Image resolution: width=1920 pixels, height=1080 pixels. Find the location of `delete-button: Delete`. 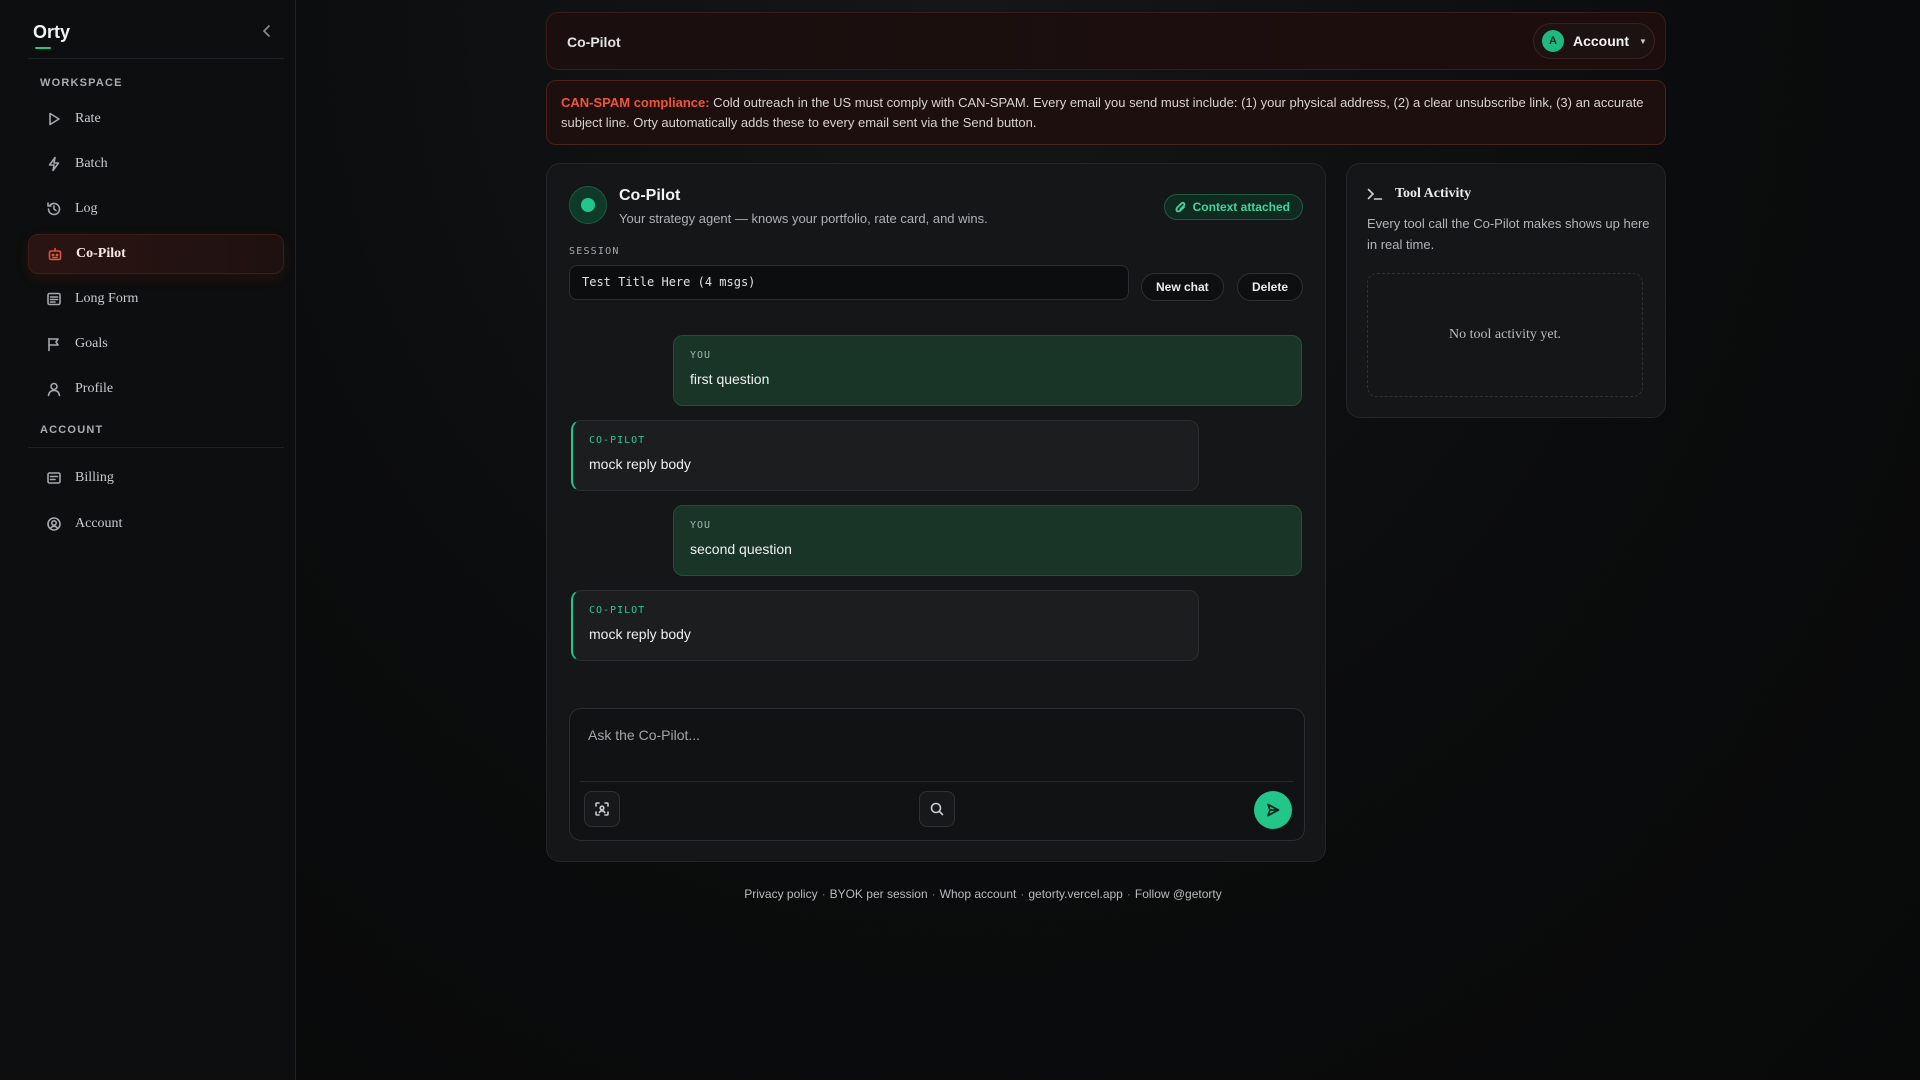

delete-button: Delete is located at coordinates (1270, 287).